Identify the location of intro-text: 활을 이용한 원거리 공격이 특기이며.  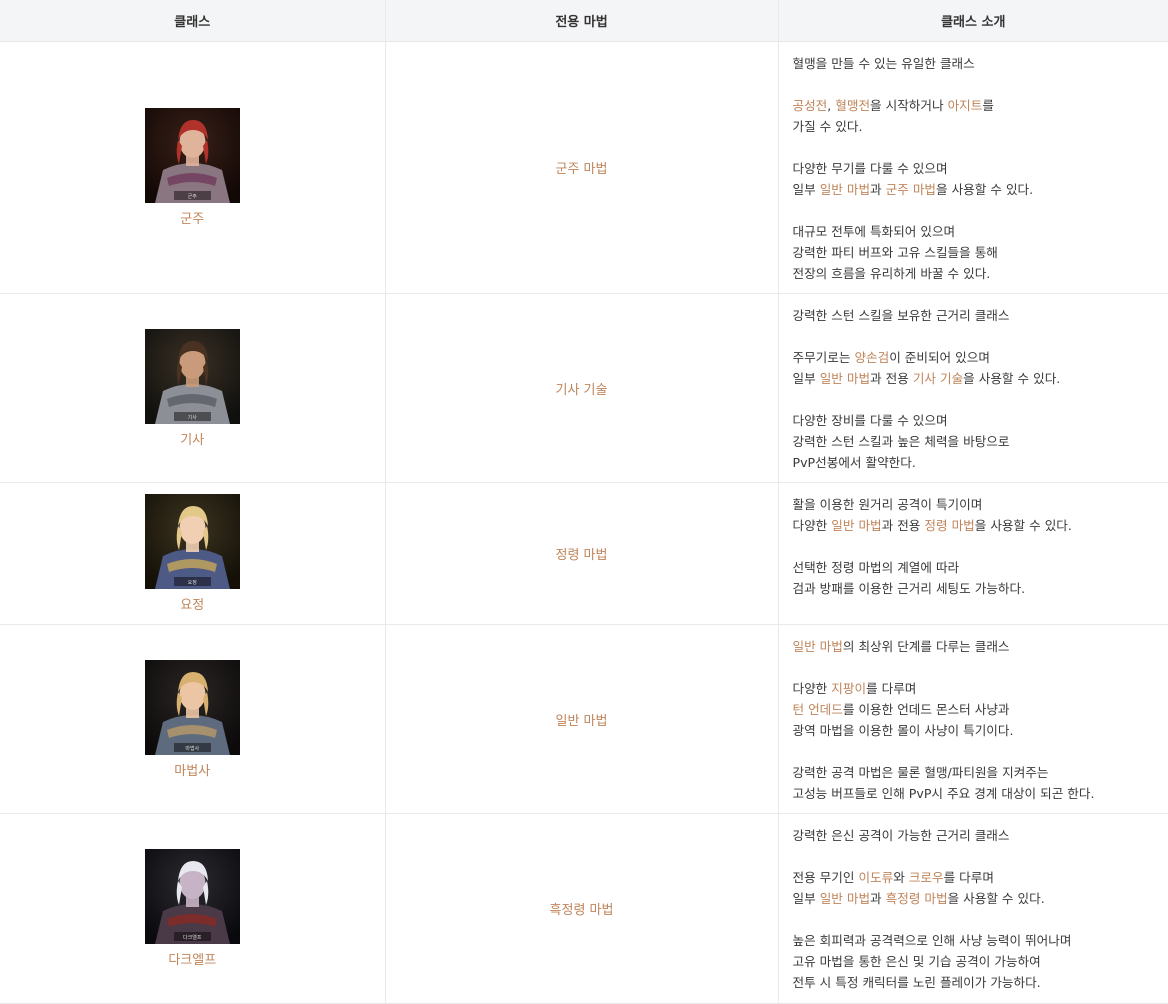
(887, 504).